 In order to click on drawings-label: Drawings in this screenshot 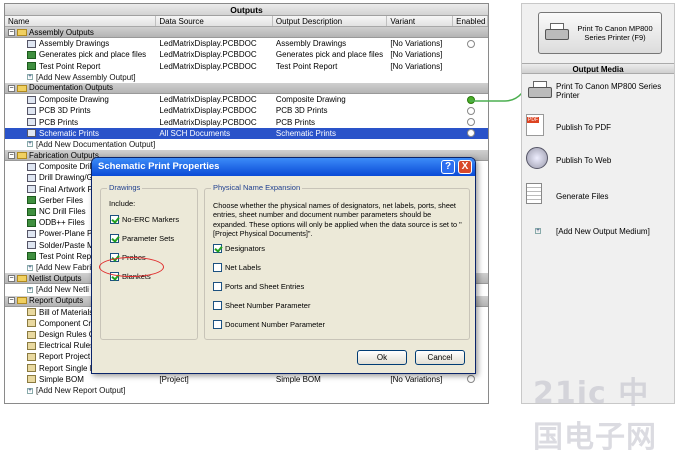, I will do `click(125, 187)`.